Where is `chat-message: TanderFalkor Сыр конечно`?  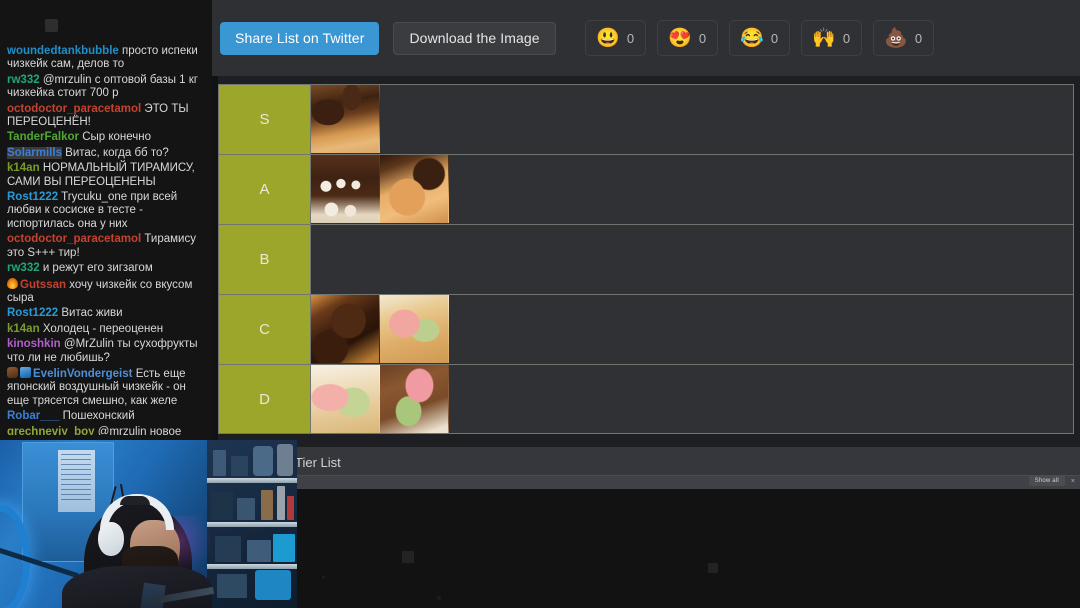
chat-message: TanderFalkor Сыр конечно is located at coordinates (106, 137).